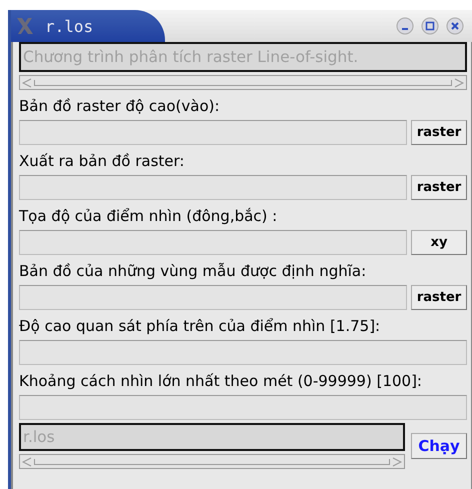  Describe the element at coordinates (439, 242) in the screenshot. I see `browse-button: xy` at that location.